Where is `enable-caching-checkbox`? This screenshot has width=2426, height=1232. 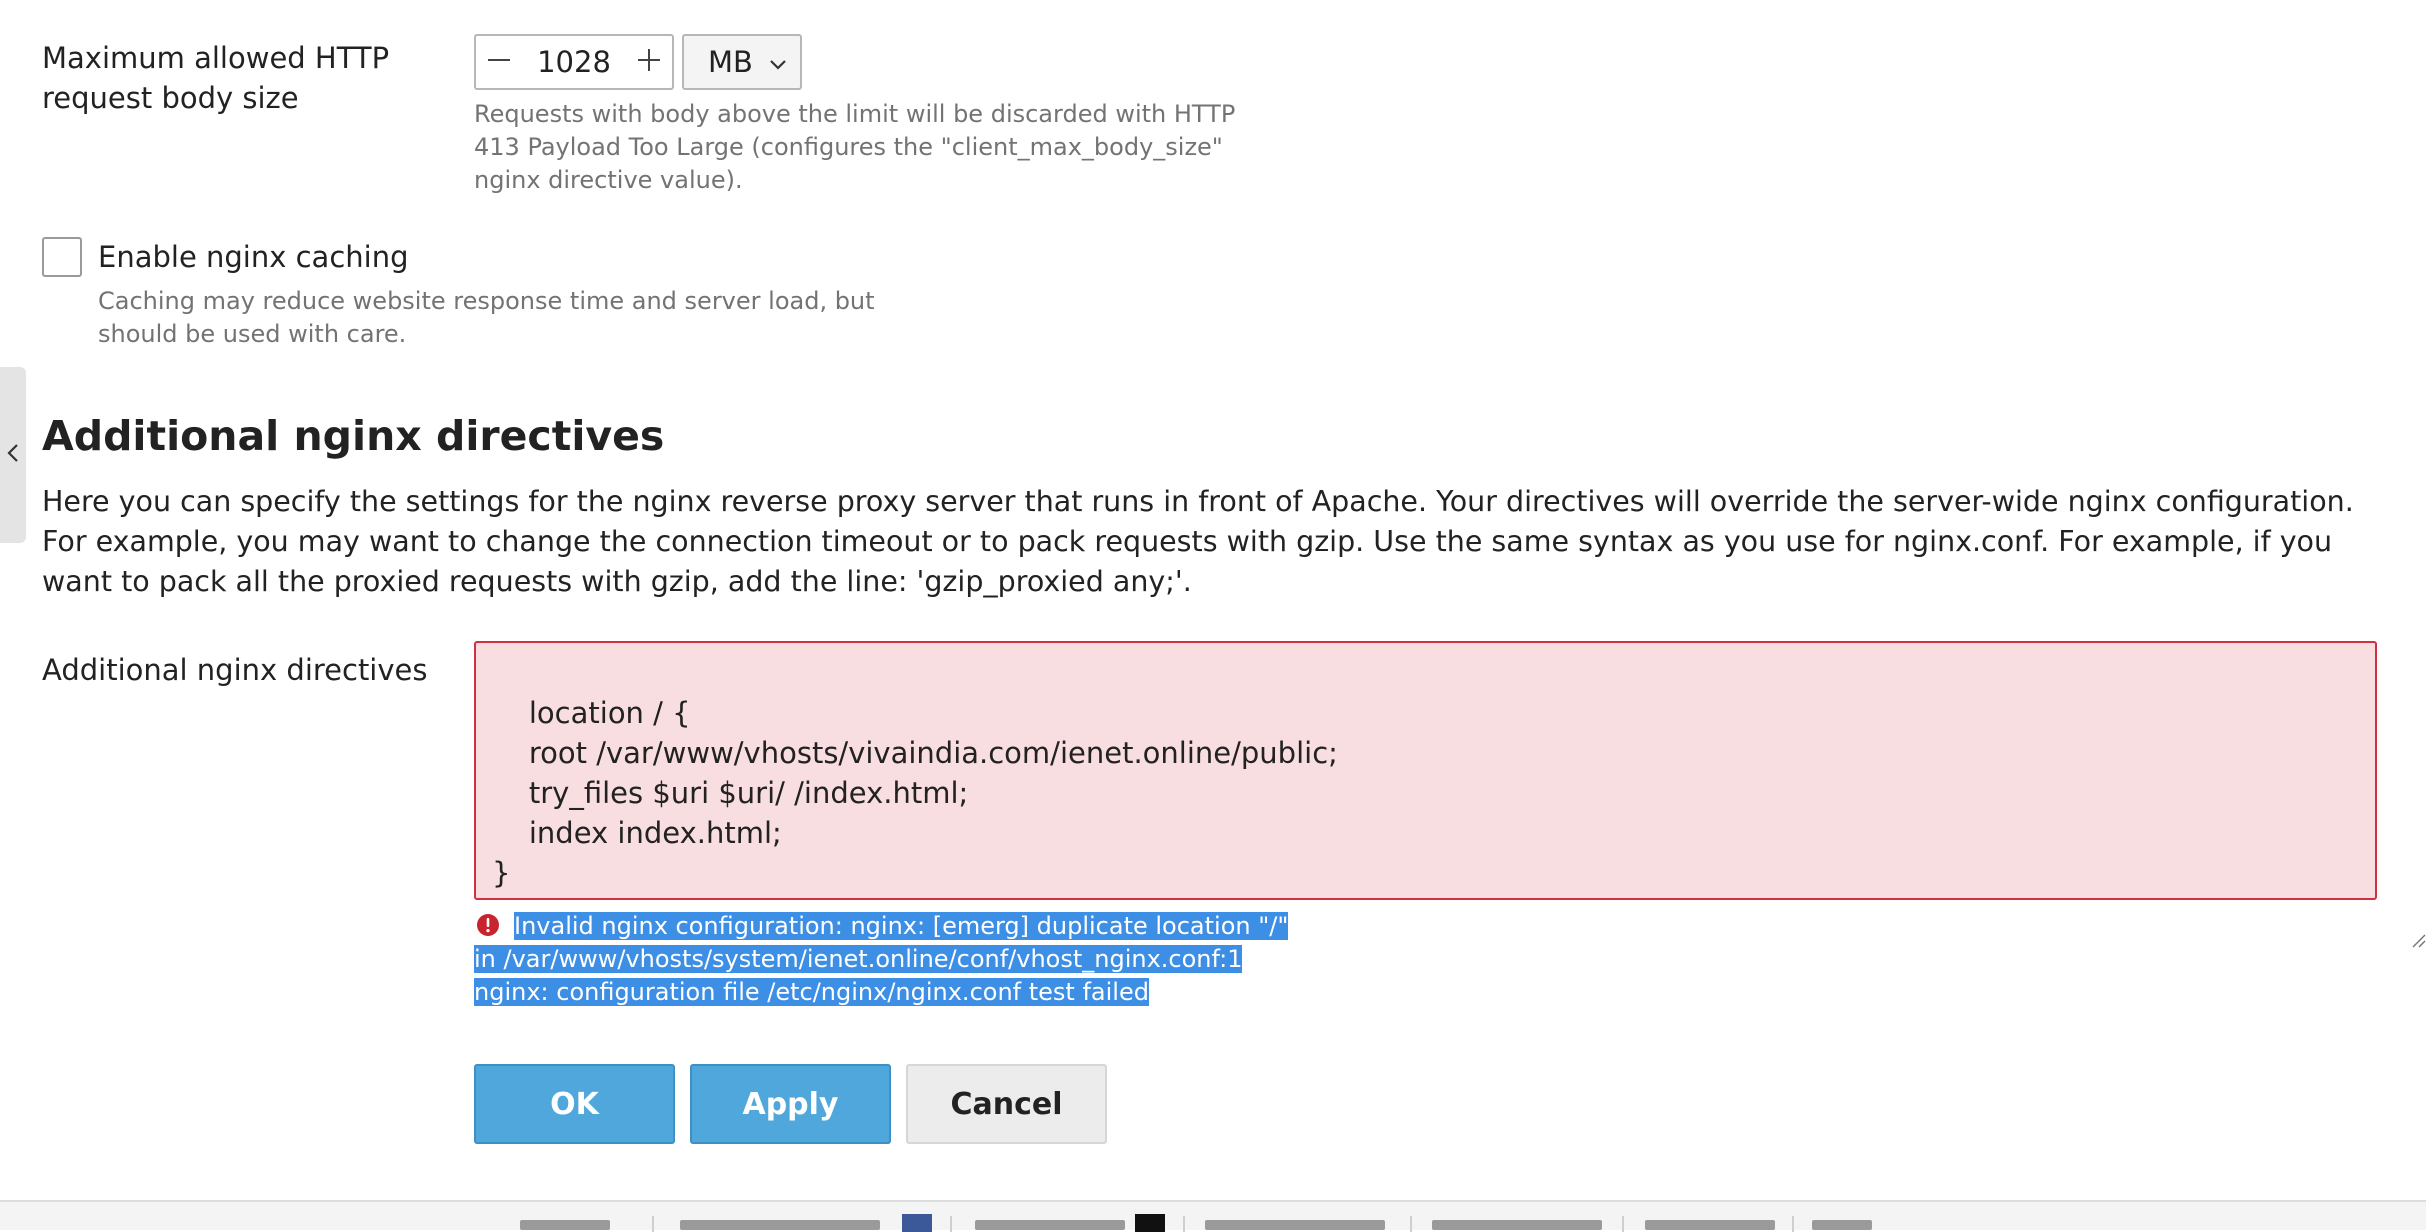 enable-caching-checkbox is located at coordinates (62, 257).